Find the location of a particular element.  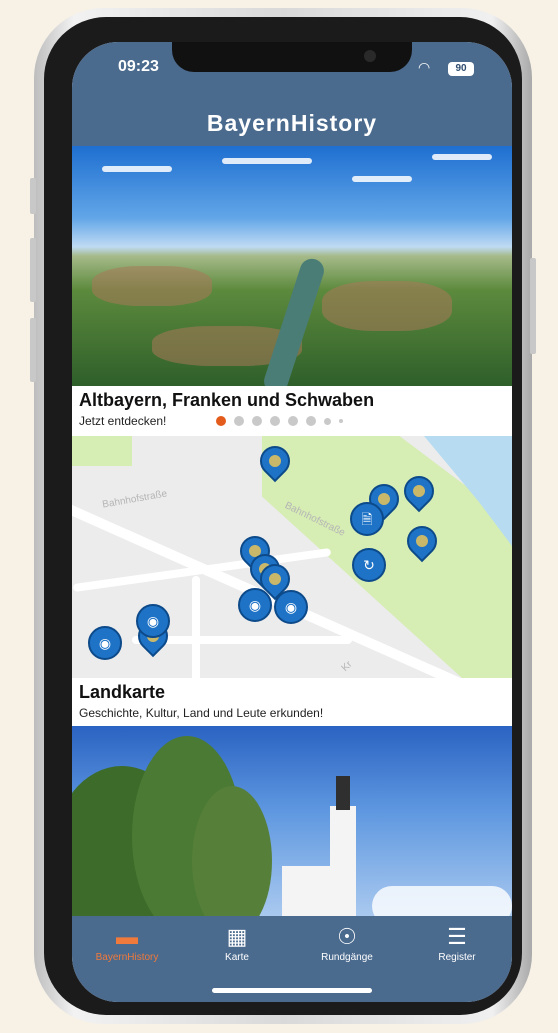

page-title: BayernHistory is located at coordinates (292, 123).